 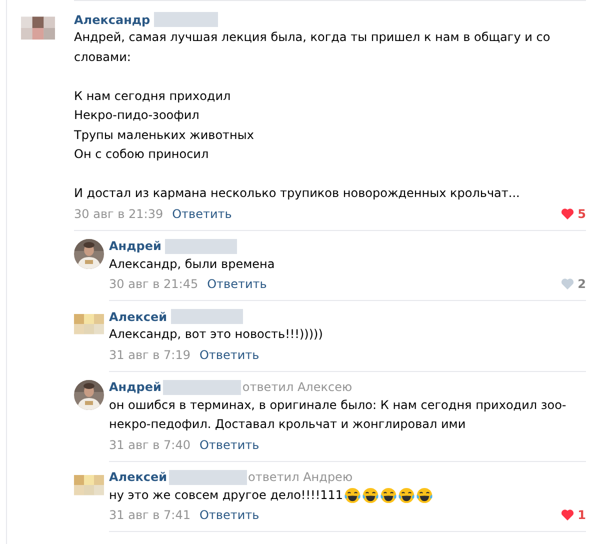 What do you see at coordinates (149, 355) in the screenshot?
I see `comment-date: 31 авг в 7:19` at bounding box center [149, 355].